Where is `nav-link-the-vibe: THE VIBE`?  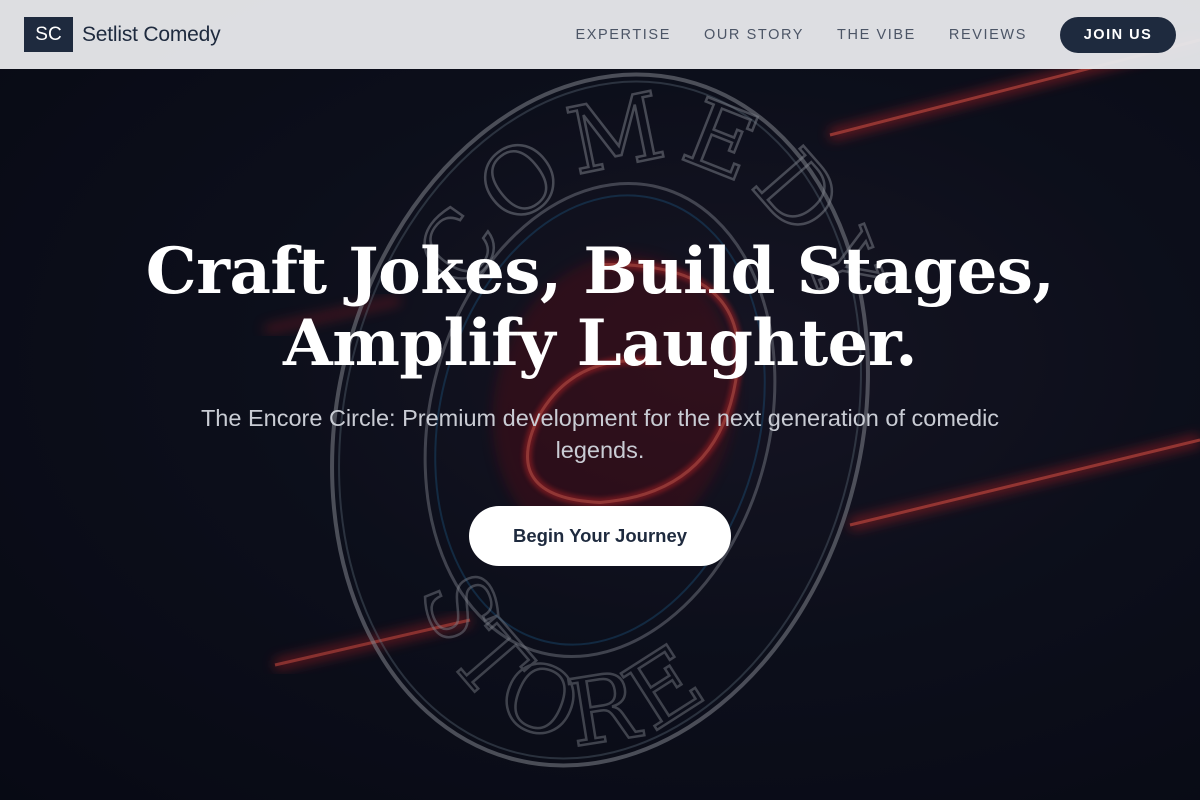 nav-link-the-vibe: THE VIBE is located at coordinates (876, 35).